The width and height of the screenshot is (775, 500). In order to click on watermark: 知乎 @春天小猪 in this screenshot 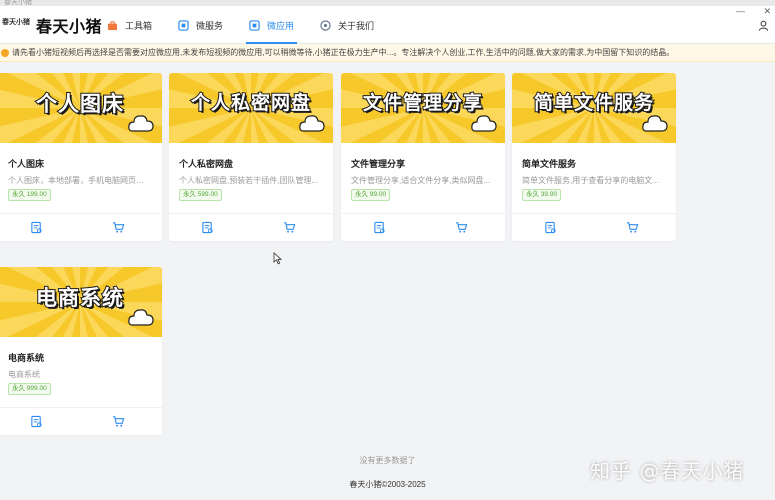, I will do `click(667, 471)`.